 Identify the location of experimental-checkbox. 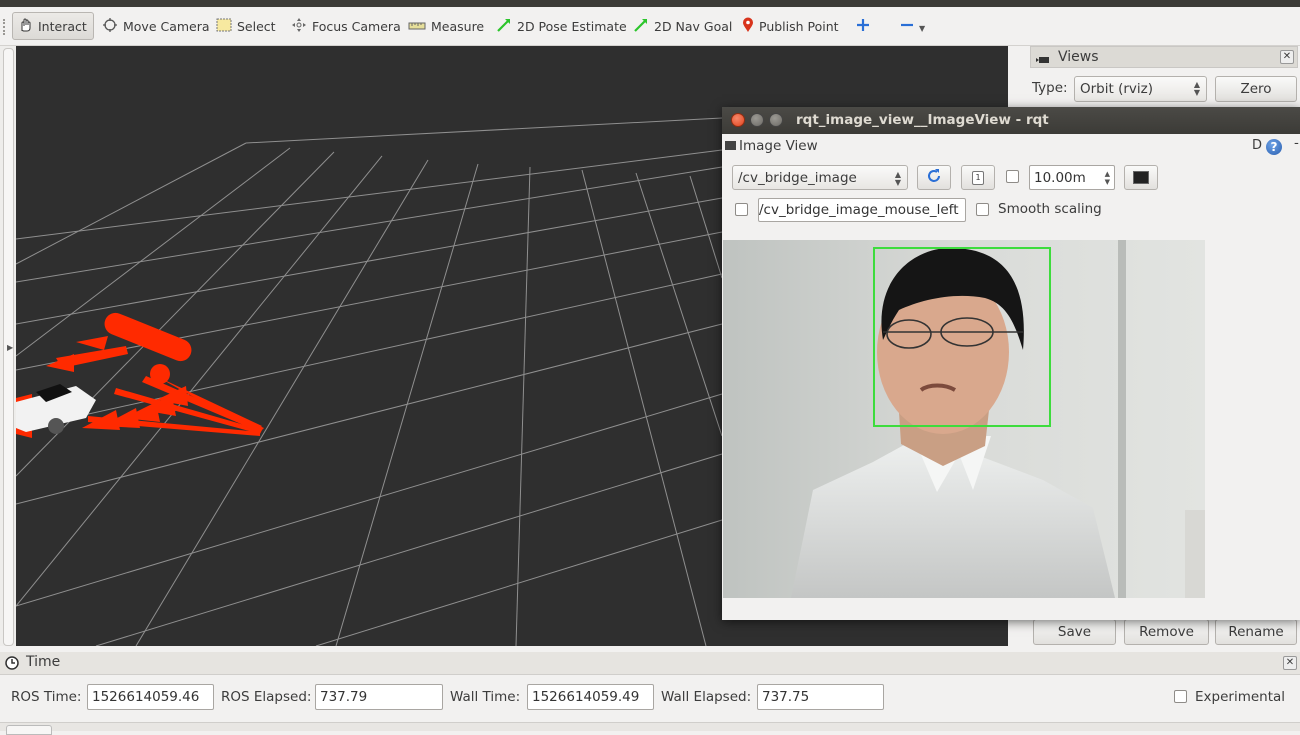
(1180, 696).